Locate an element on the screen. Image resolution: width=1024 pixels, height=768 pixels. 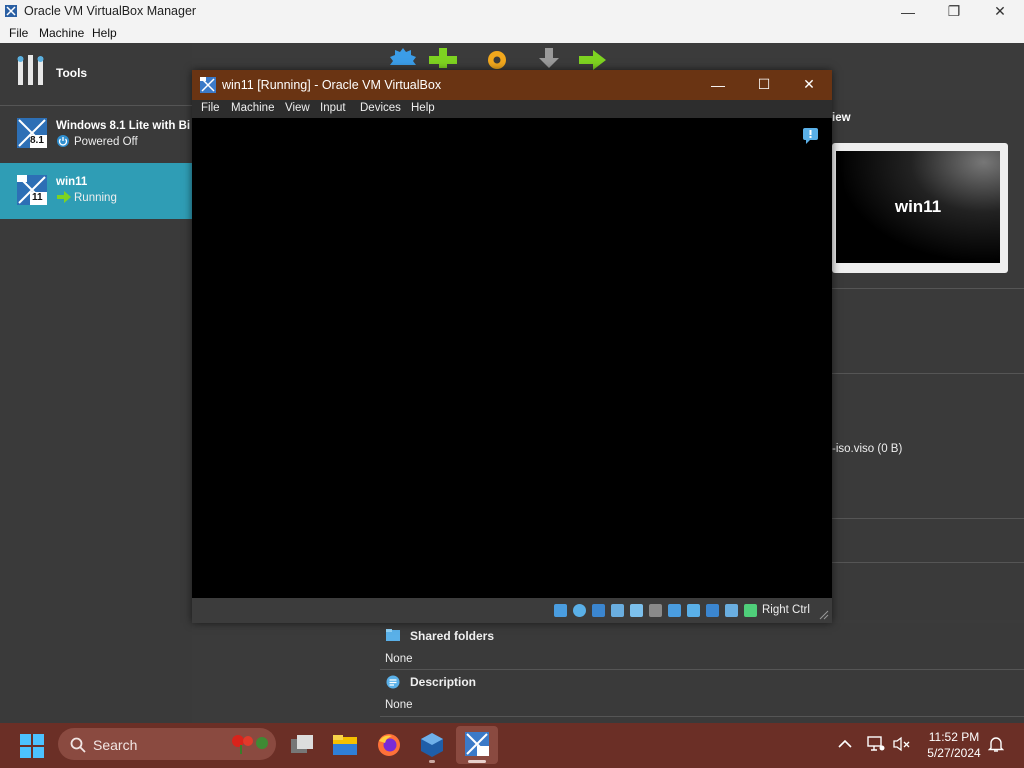
settings-gear-icon is located at coordinates (497, 59).